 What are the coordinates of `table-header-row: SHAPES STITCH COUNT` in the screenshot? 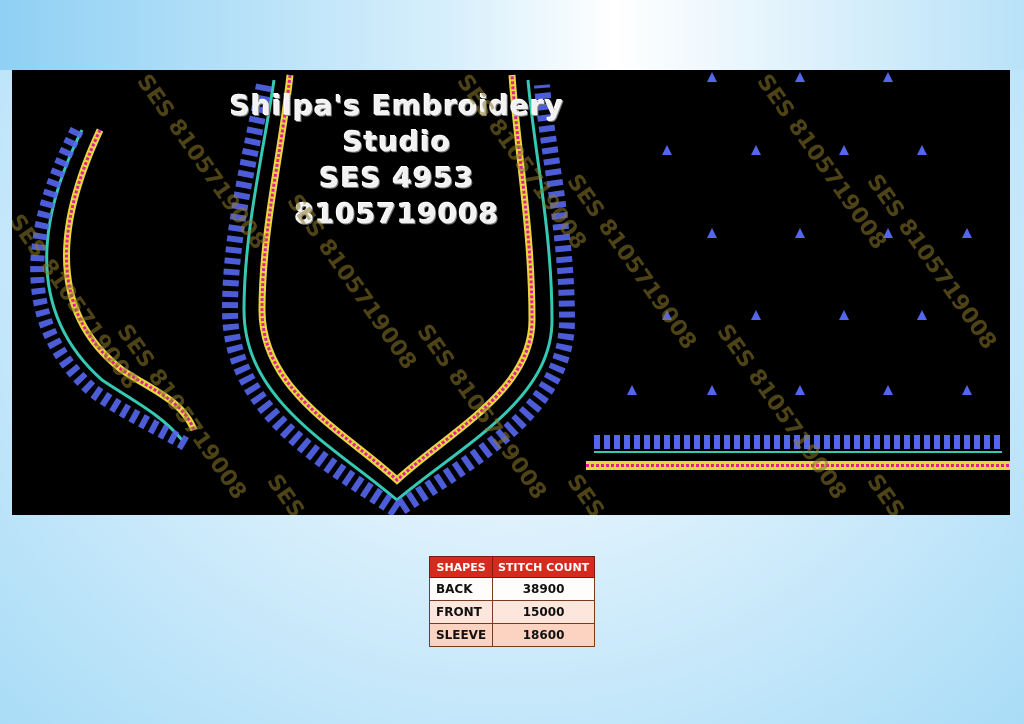 It's located at (511, 567).